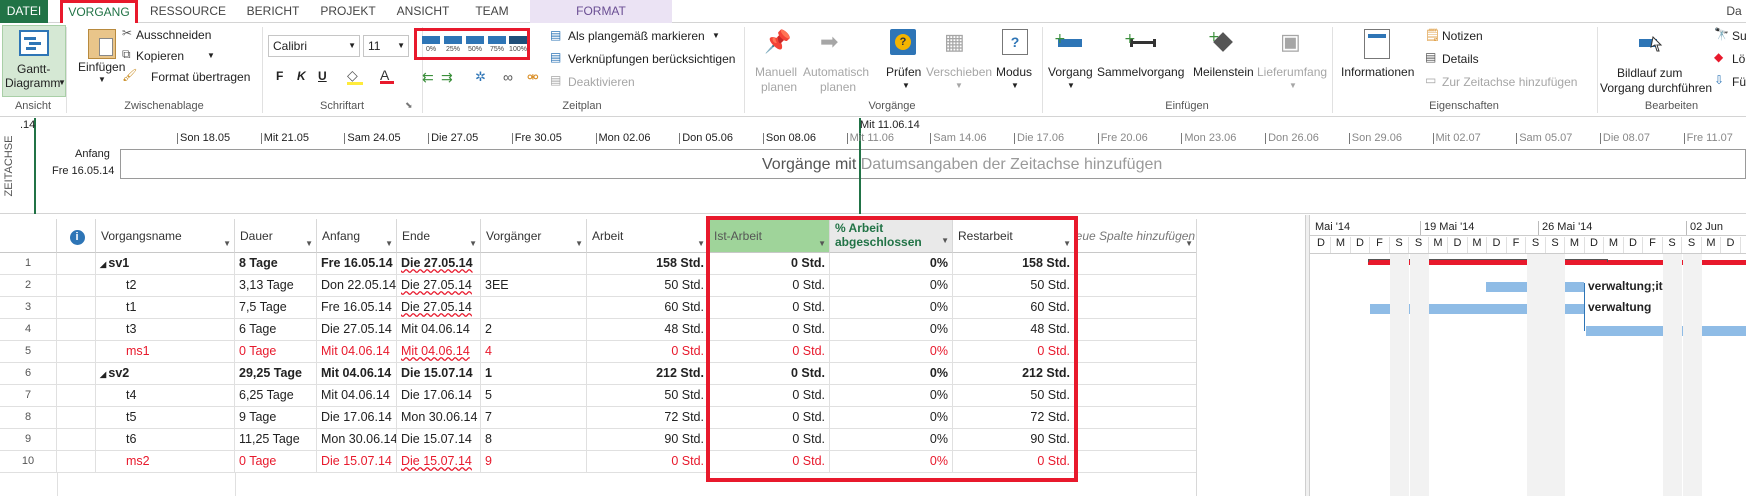 The width and height of the screenshot is (1746, 496). I want to click on gantt-view-button: Gantt- Diagramm ▼, so click(34, 61).